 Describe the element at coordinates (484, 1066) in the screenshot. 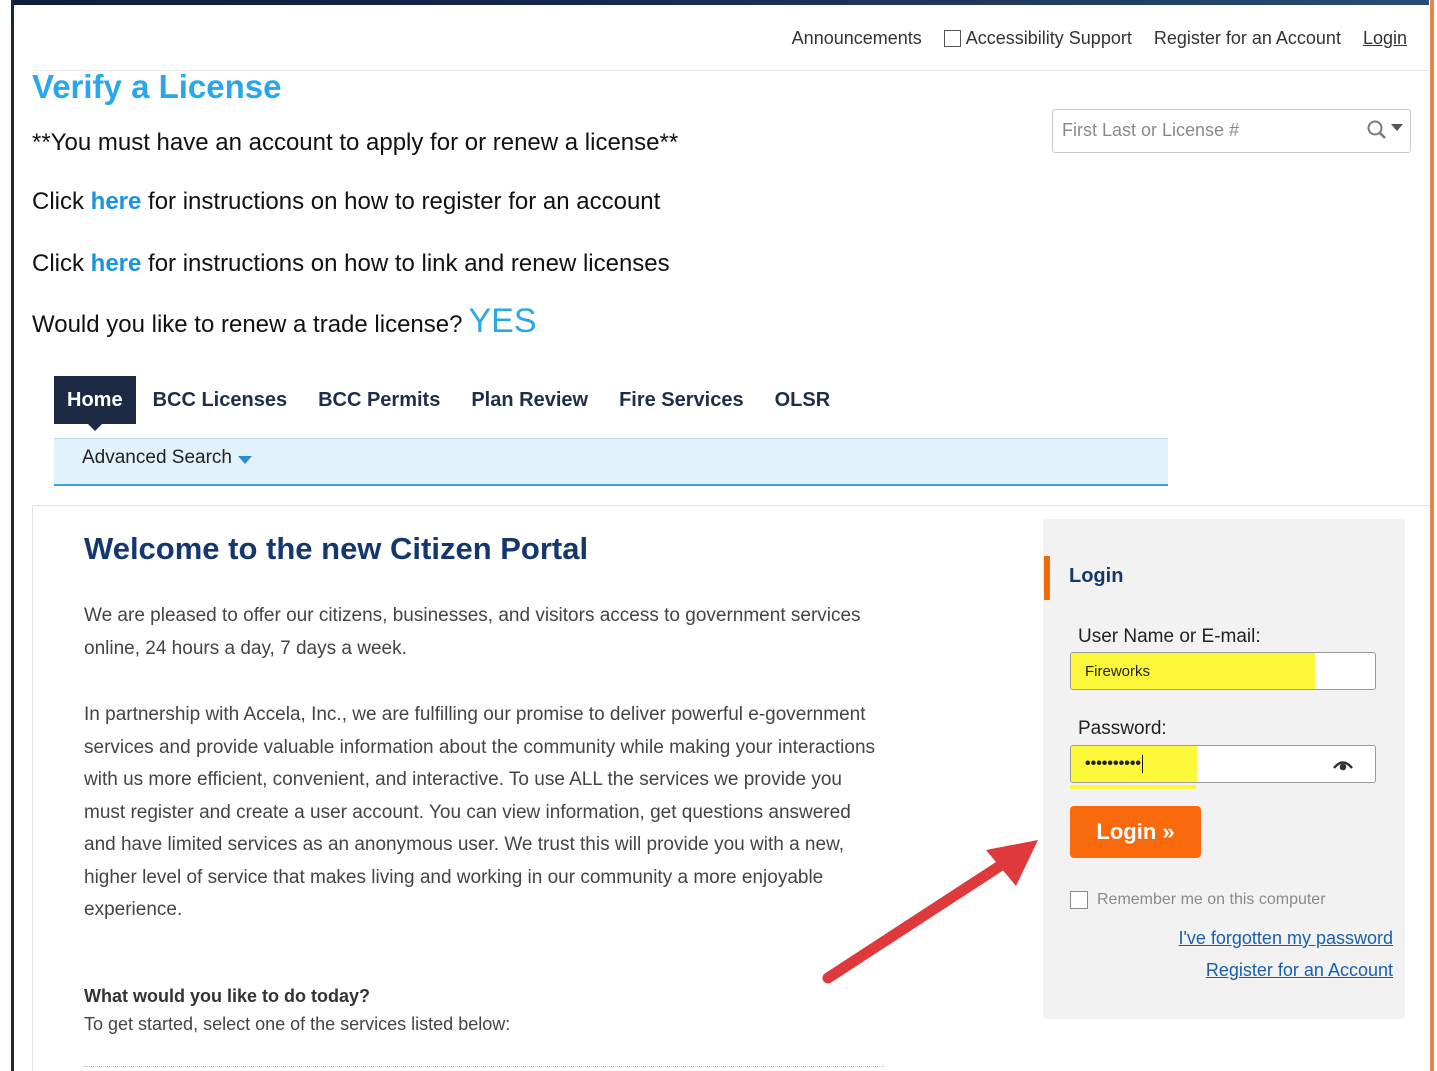

I see `services-divider` at that location.